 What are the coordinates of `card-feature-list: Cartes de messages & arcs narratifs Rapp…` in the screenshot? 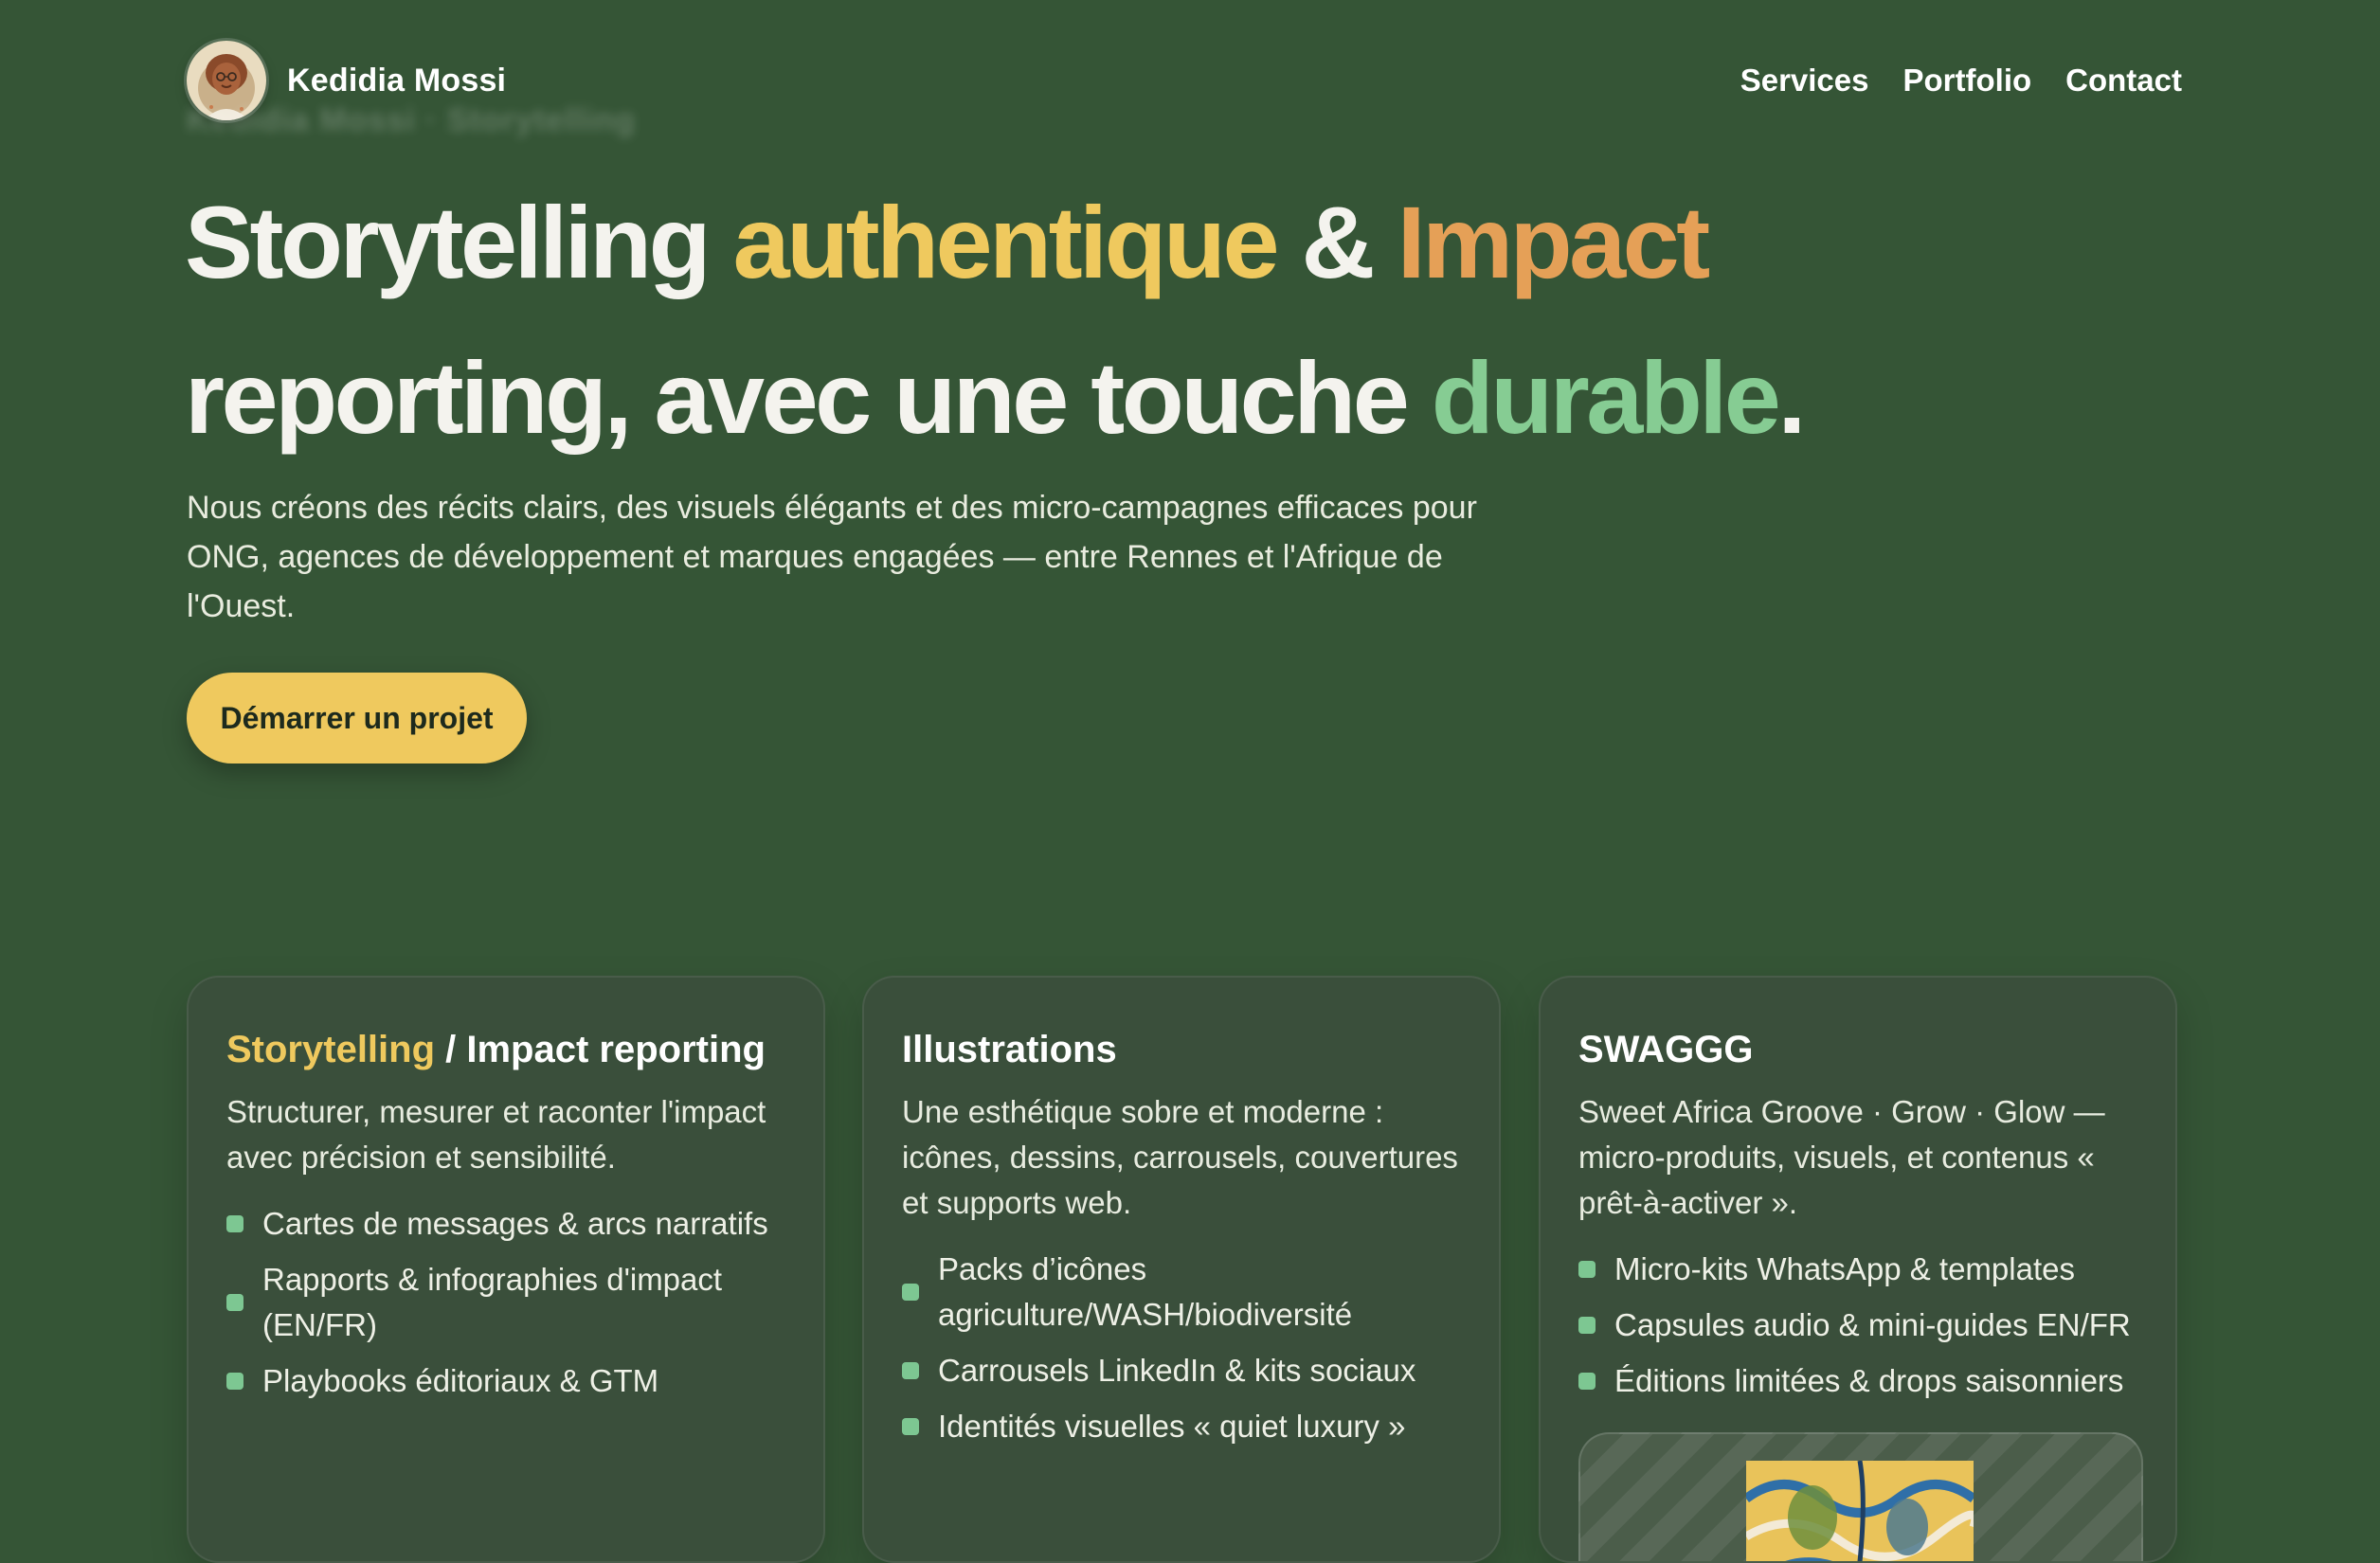 It's located at (505, 1302).